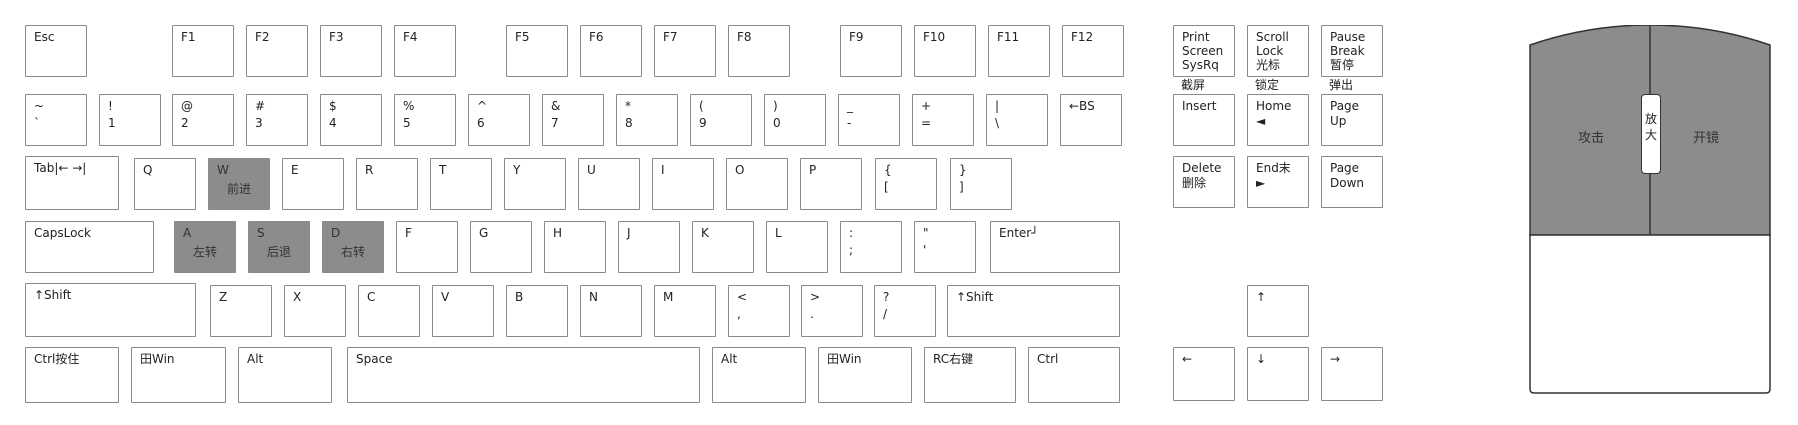 Image resolution: width=1798 pixels, height=425 pixels. Describe the element at coordinates (461, 184) in the screenshot. I see `key-t: T` at that location.